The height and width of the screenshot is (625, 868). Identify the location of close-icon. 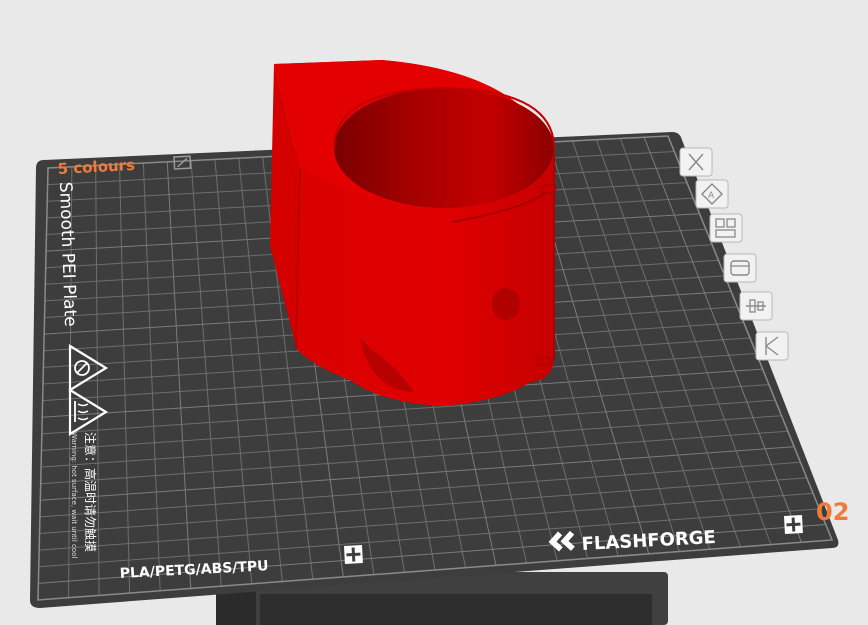
(696, 162).